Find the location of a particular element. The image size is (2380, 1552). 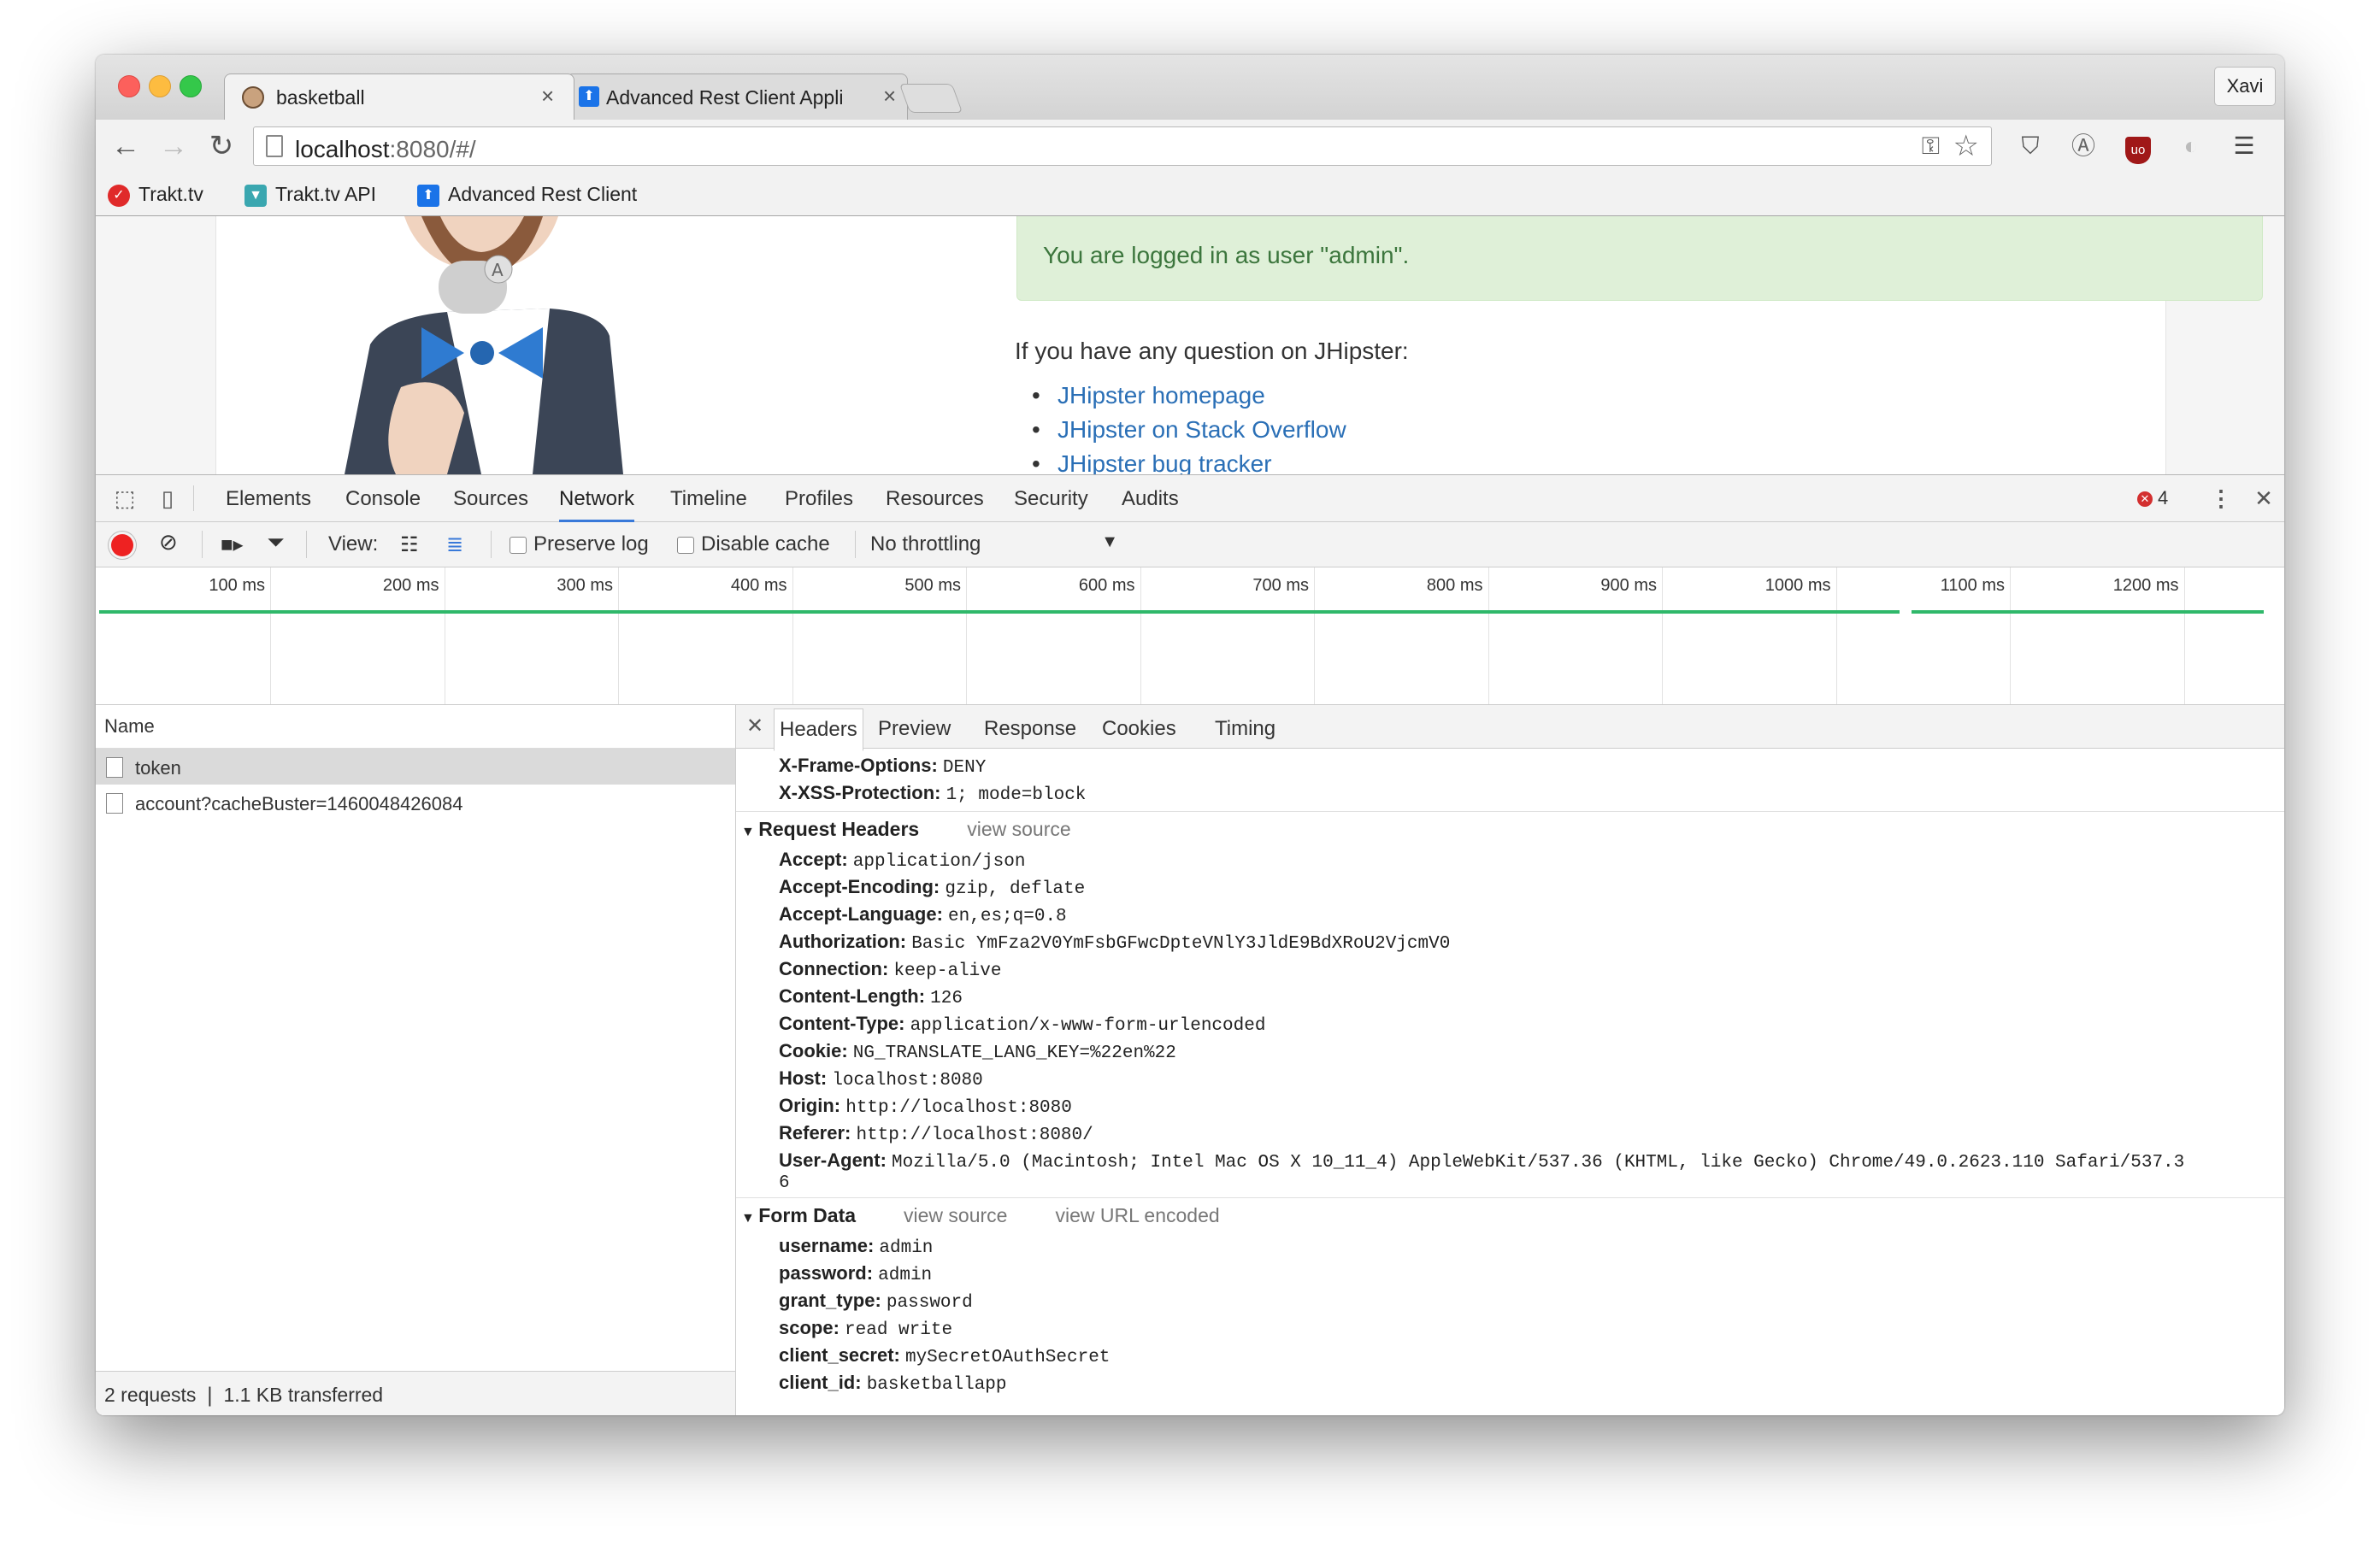

header-name: username: is located at coordinates (830, 1245).